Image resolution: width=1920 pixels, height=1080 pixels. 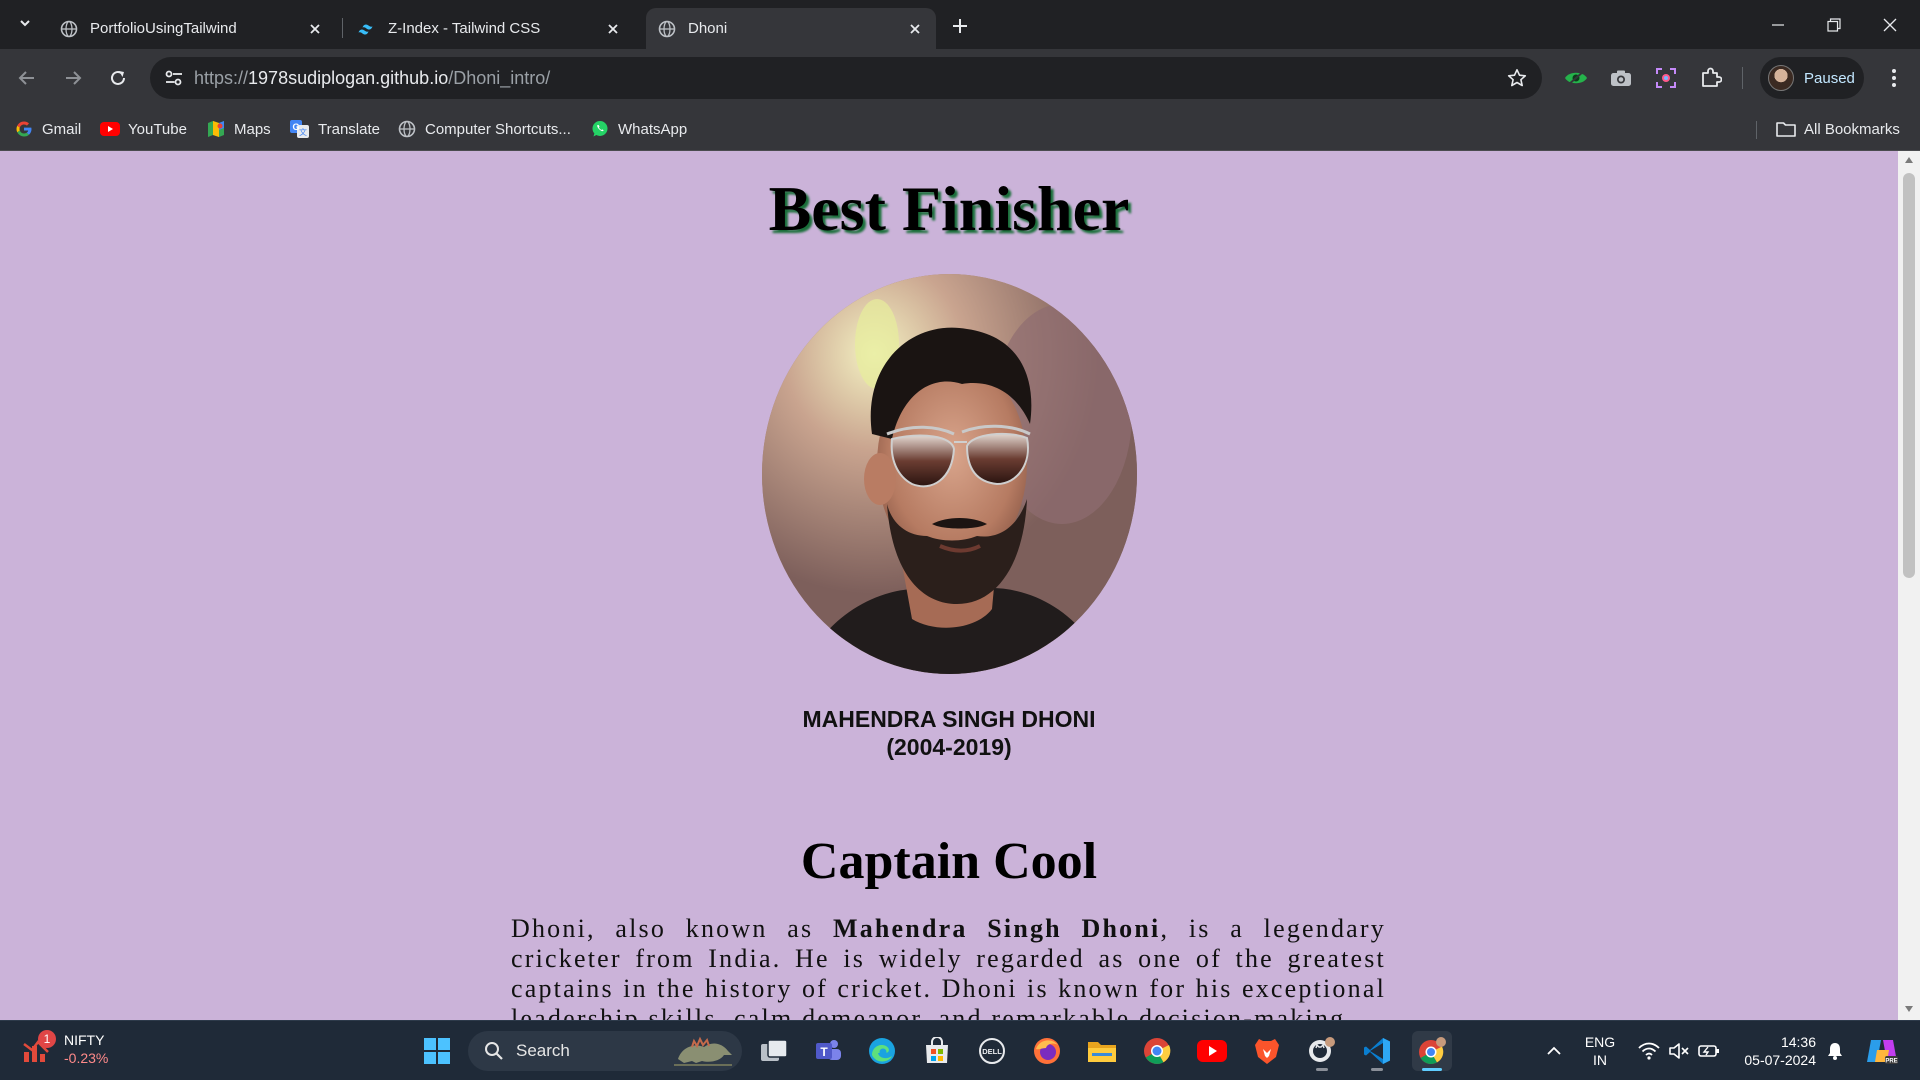 I want to click on bookmark-whatsapp: WhatsApp, so click(x=638, y=129).